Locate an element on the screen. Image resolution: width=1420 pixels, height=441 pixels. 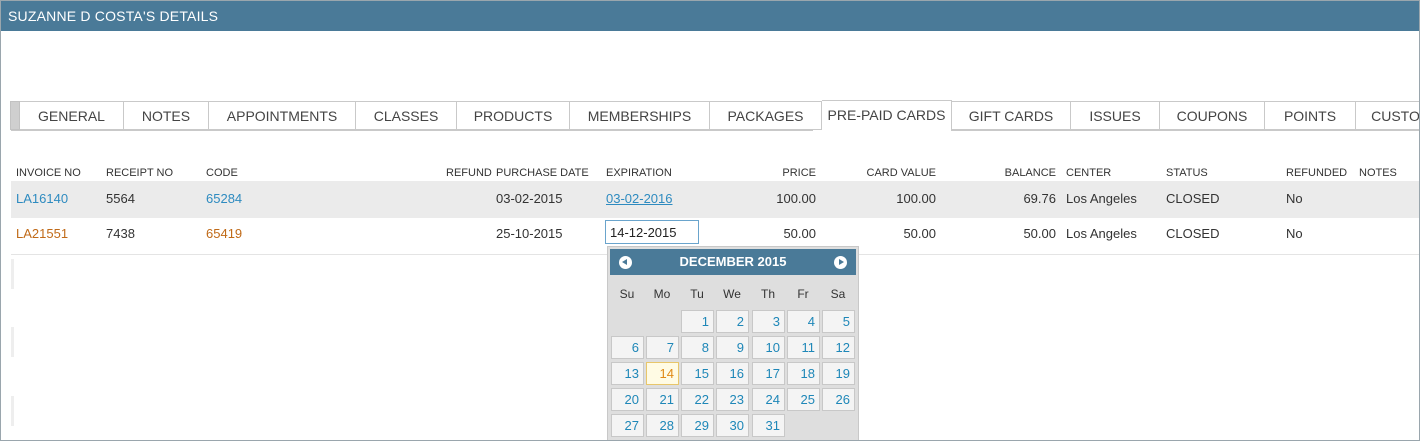
col-balance: BALANCE is located at coordinates (1016, 173).